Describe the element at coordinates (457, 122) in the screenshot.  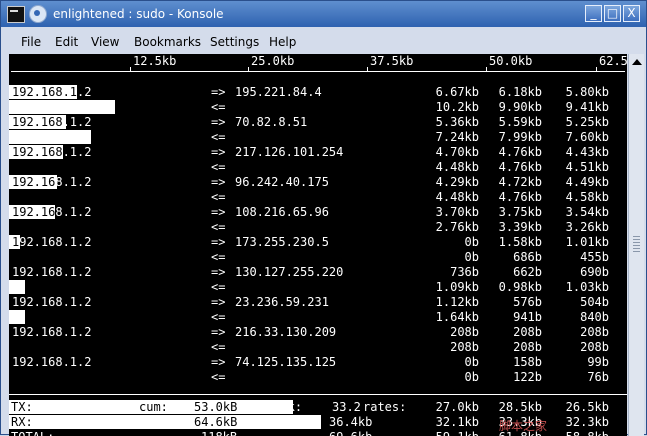
I see `tx-rate: 5.36kb` at that location.